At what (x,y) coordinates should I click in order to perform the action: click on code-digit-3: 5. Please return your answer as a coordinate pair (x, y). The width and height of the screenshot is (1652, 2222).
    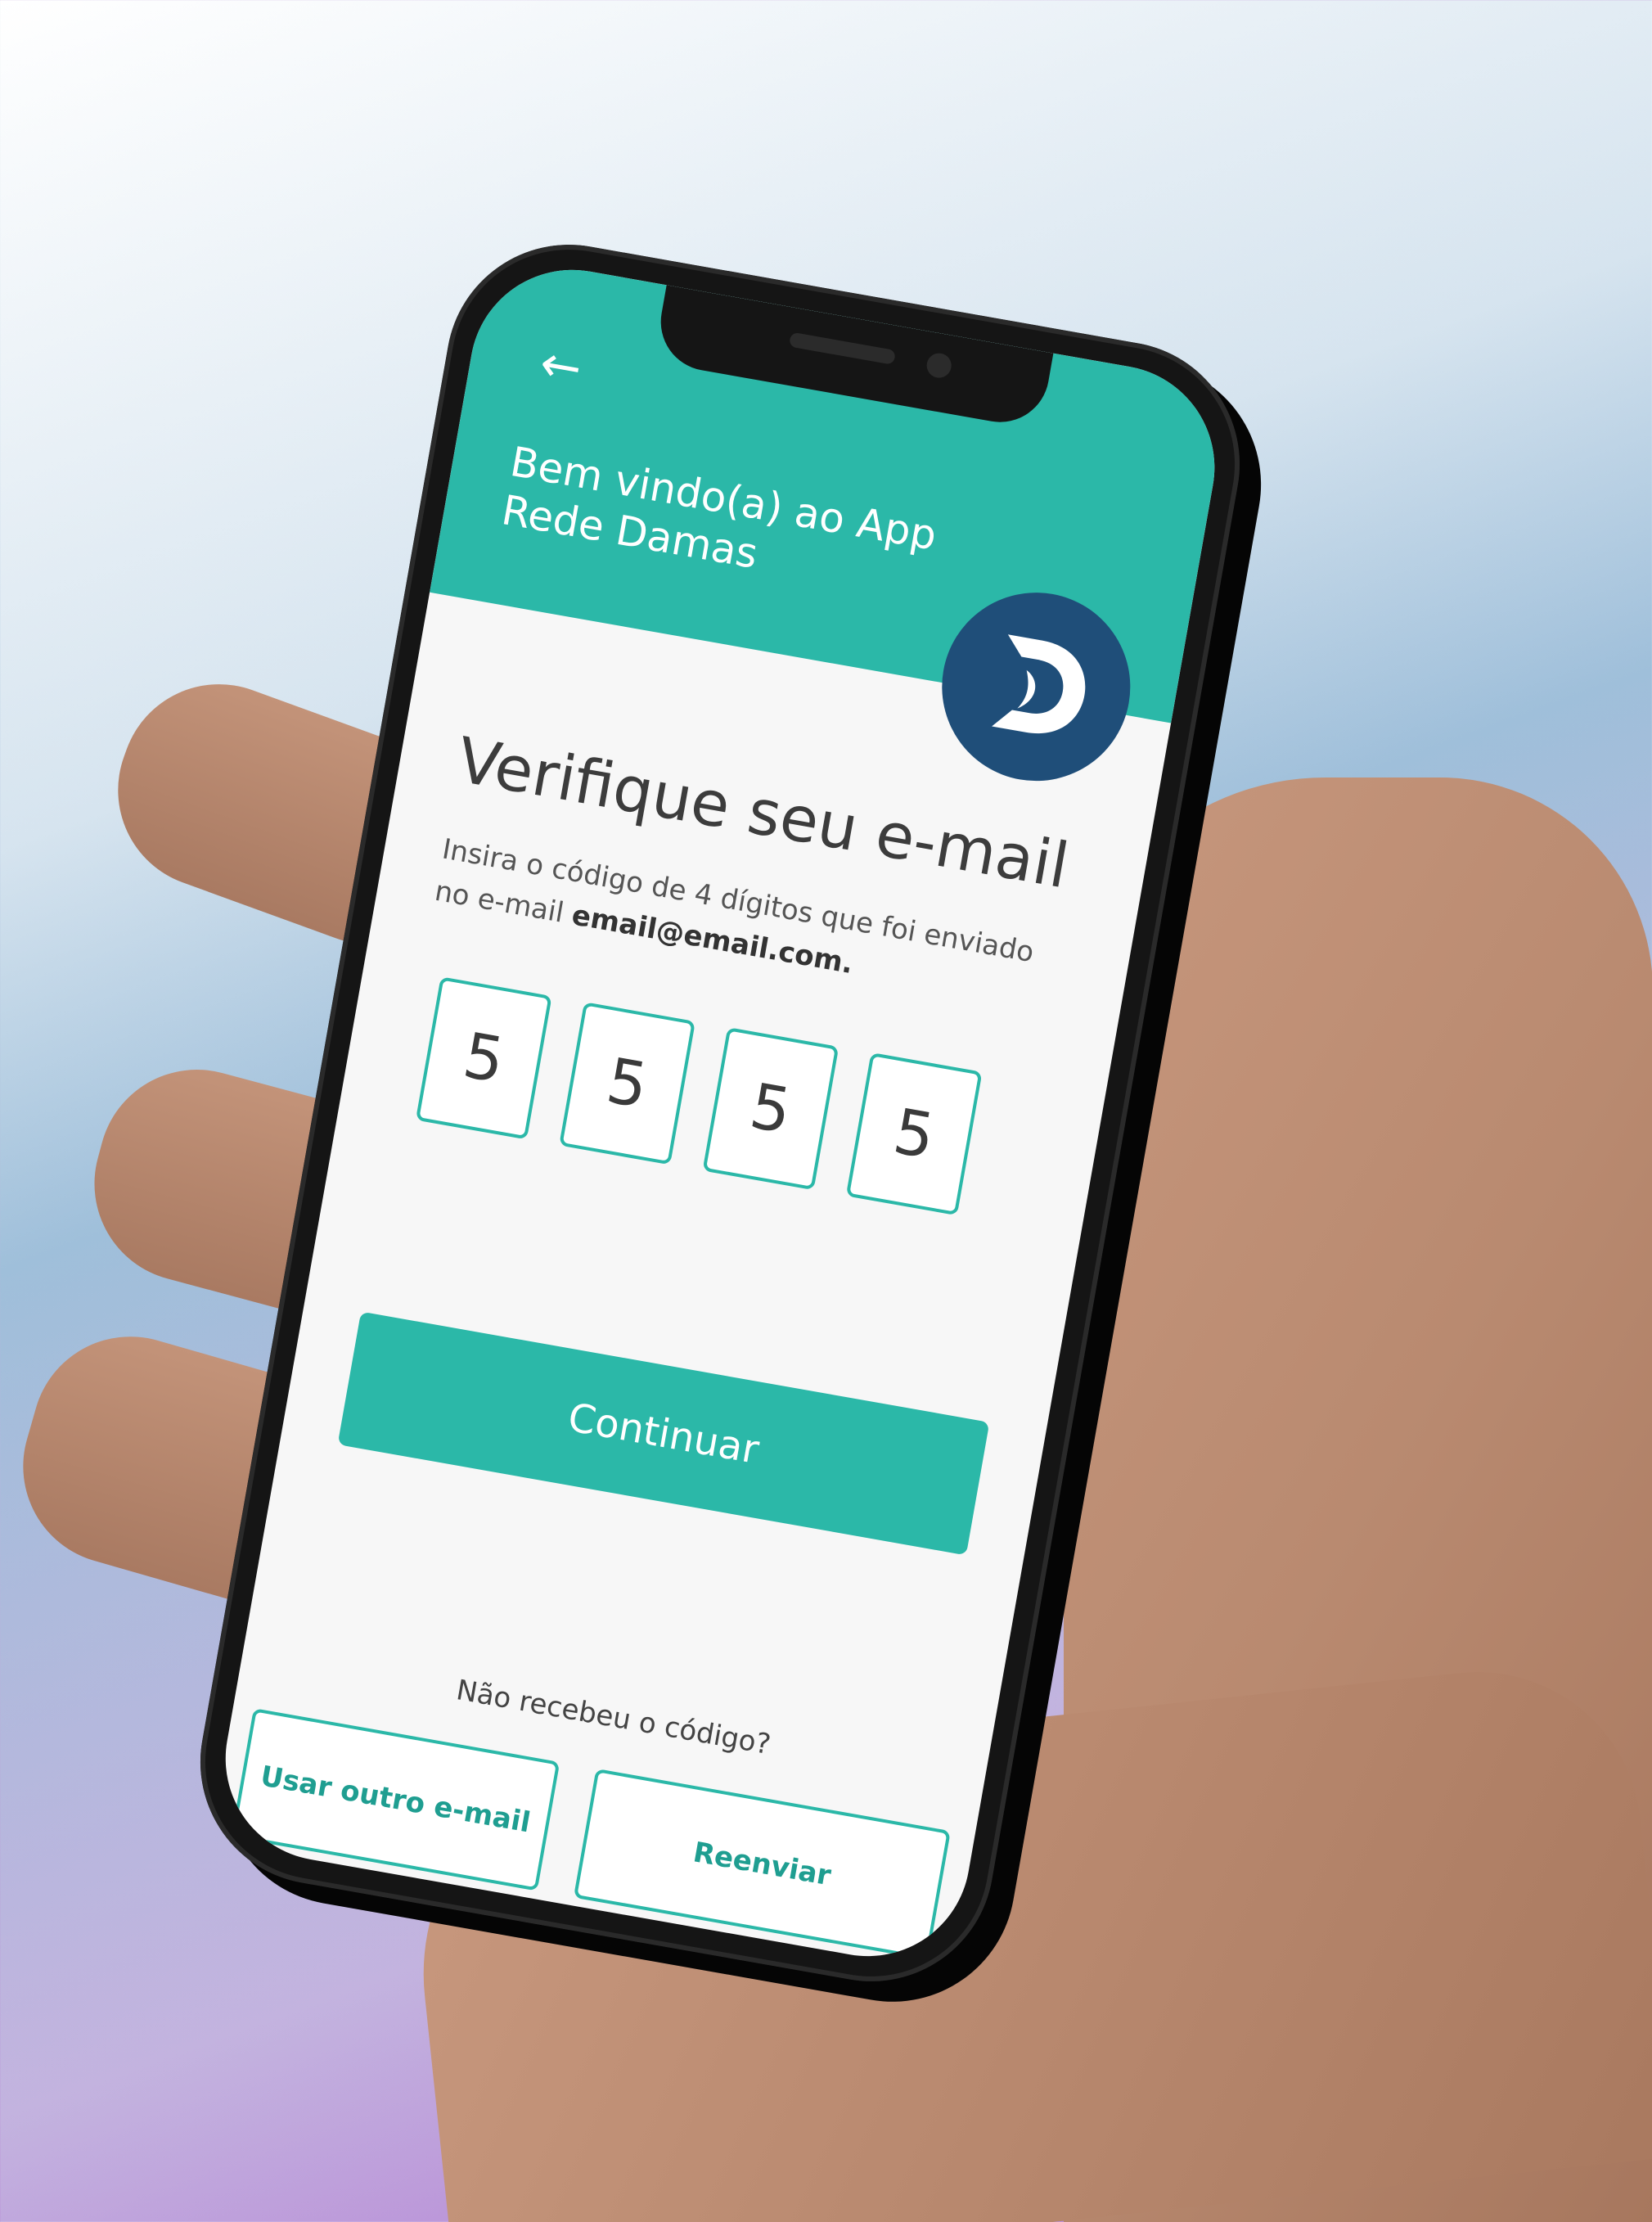
    Looking at the image, I should click on (771, 1109).